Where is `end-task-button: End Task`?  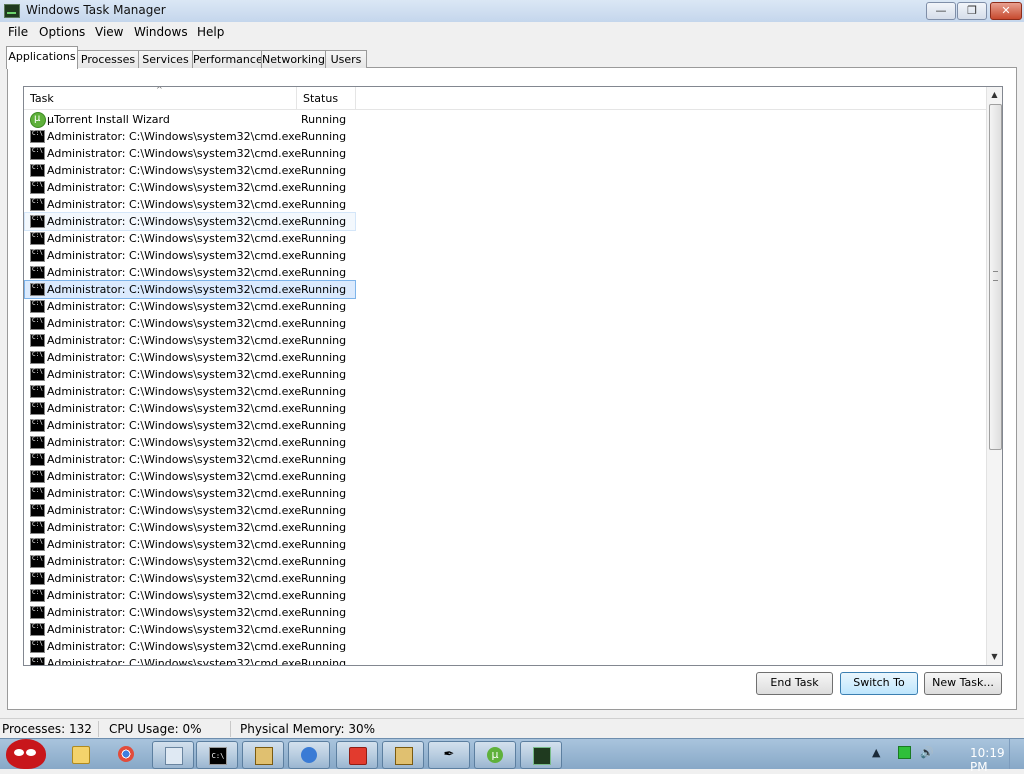 end-task-button: End Task is located at coordinates (794, 683).